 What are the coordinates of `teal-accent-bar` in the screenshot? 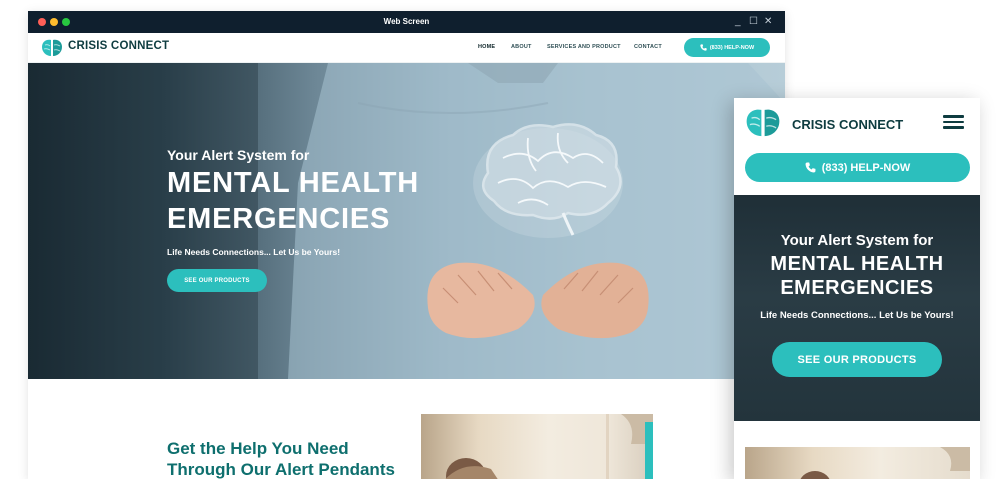 It's located at (649, 450).